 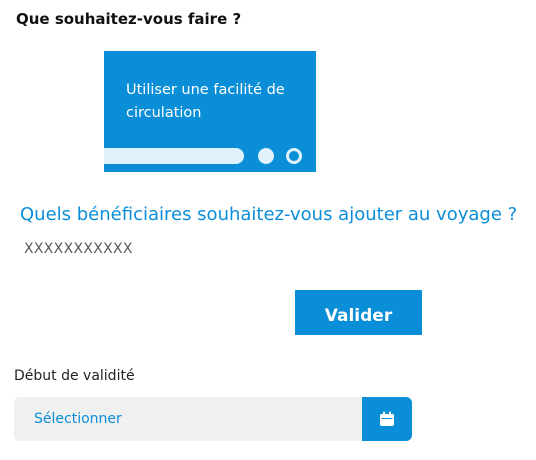 What do you see at coordinates (294, 156) in the screenshot?
I see `card-decoration-dot-ring` at bounding box center [294, 156].